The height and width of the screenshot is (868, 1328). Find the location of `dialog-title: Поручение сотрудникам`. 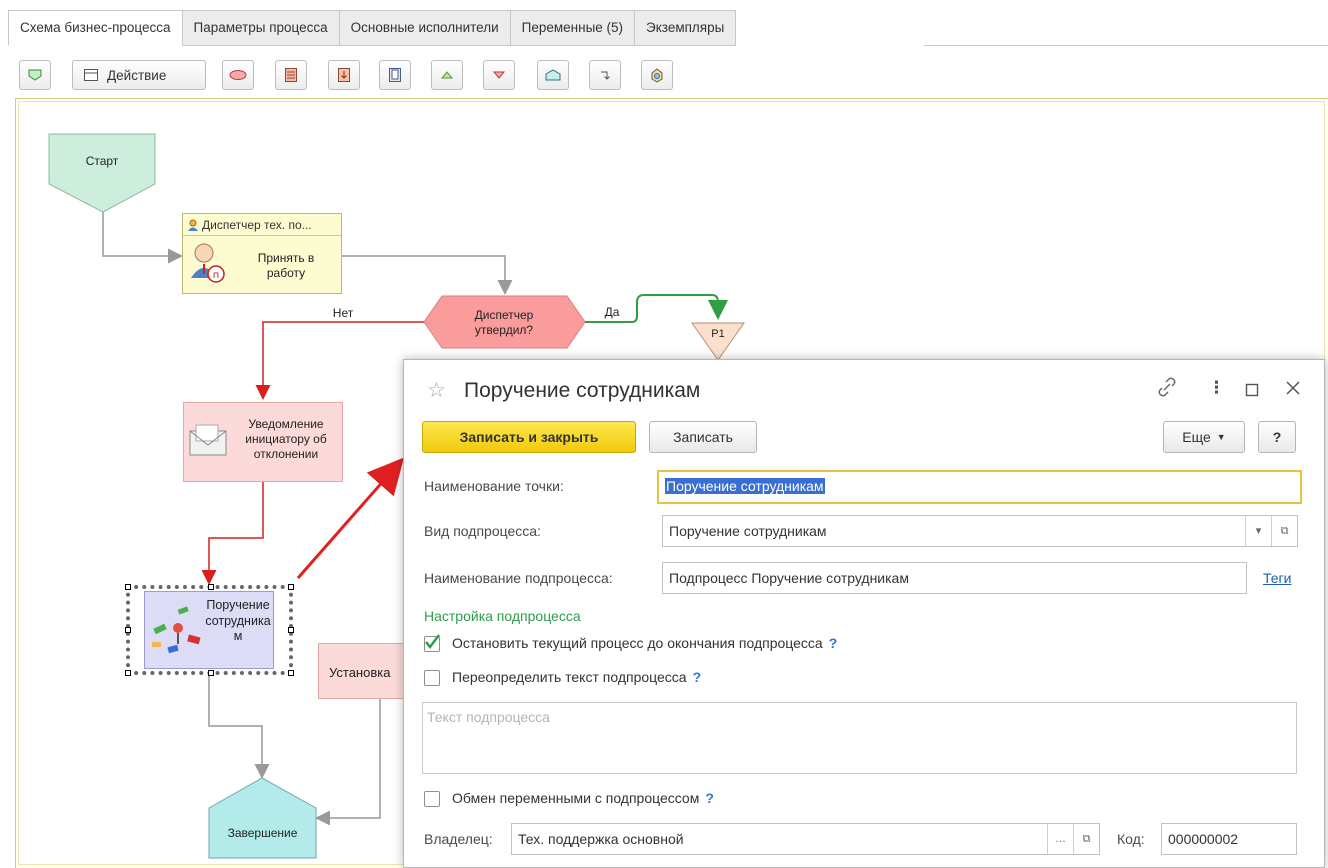

dialog-title: Поручение сотрудникам is located at coordinates (582, 390).